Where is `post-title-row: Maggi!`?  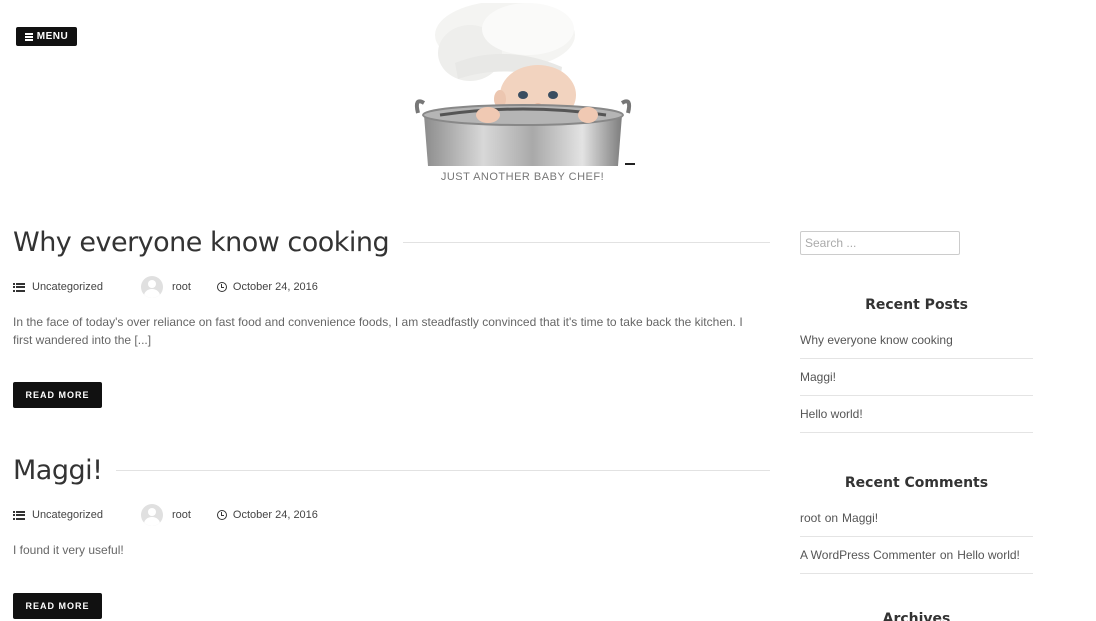 post-title-row: Maggi! is located at coordinates (391, 470).